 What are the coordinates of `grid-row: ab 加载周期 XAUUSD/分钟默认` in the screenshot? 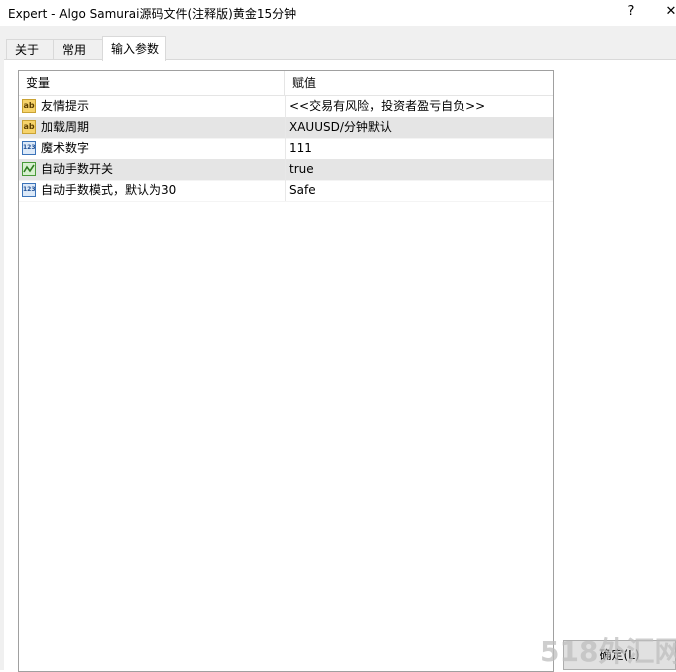 It's located at (286, 128).